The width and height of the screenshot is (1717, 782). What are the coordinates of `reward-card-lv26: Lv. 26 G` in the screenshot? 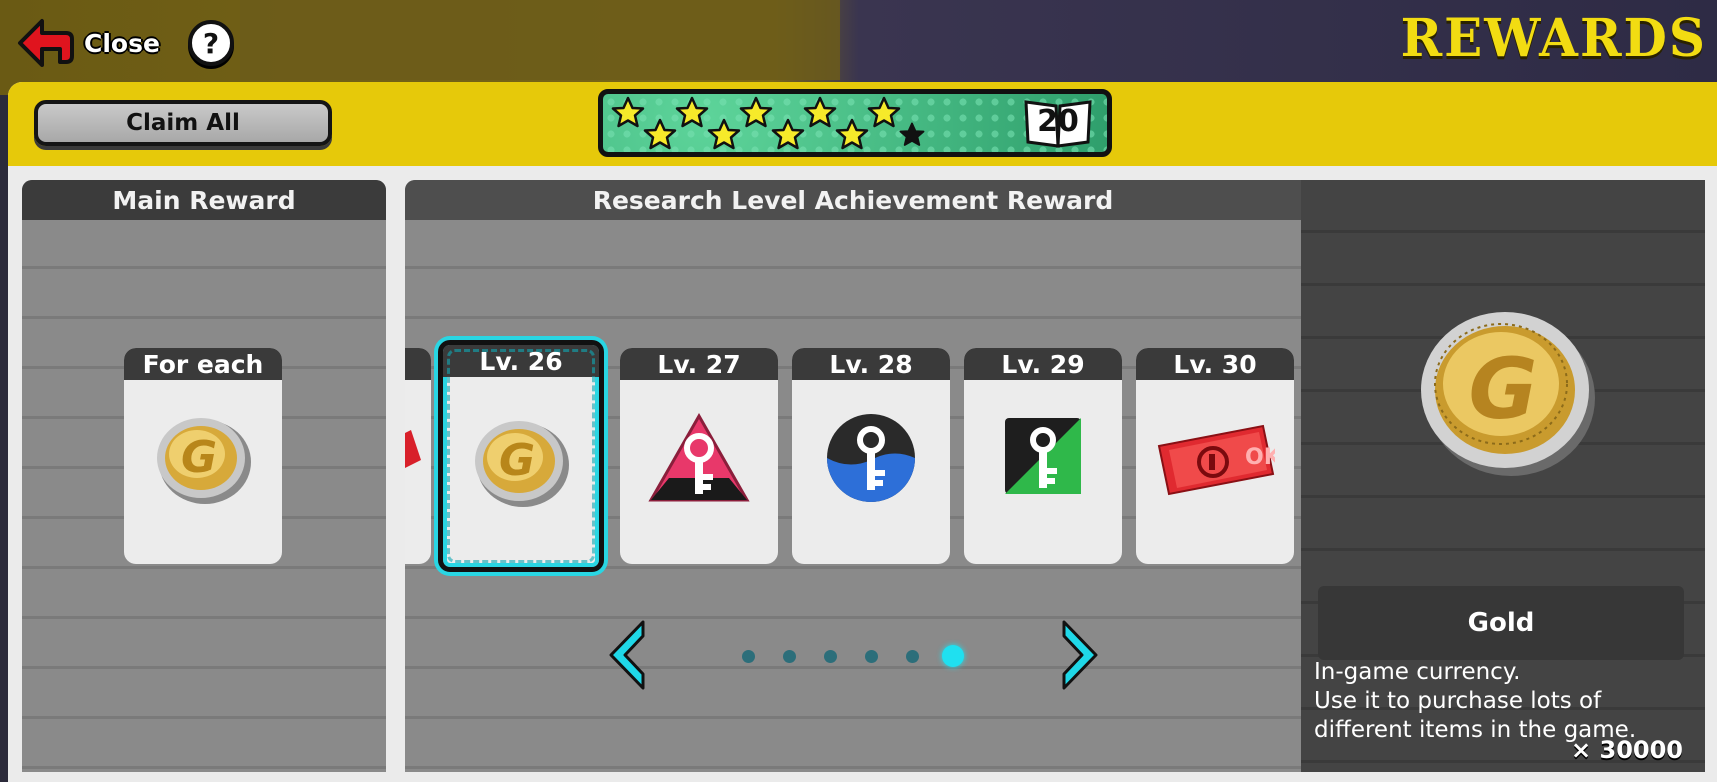 It's located at (521, 456).